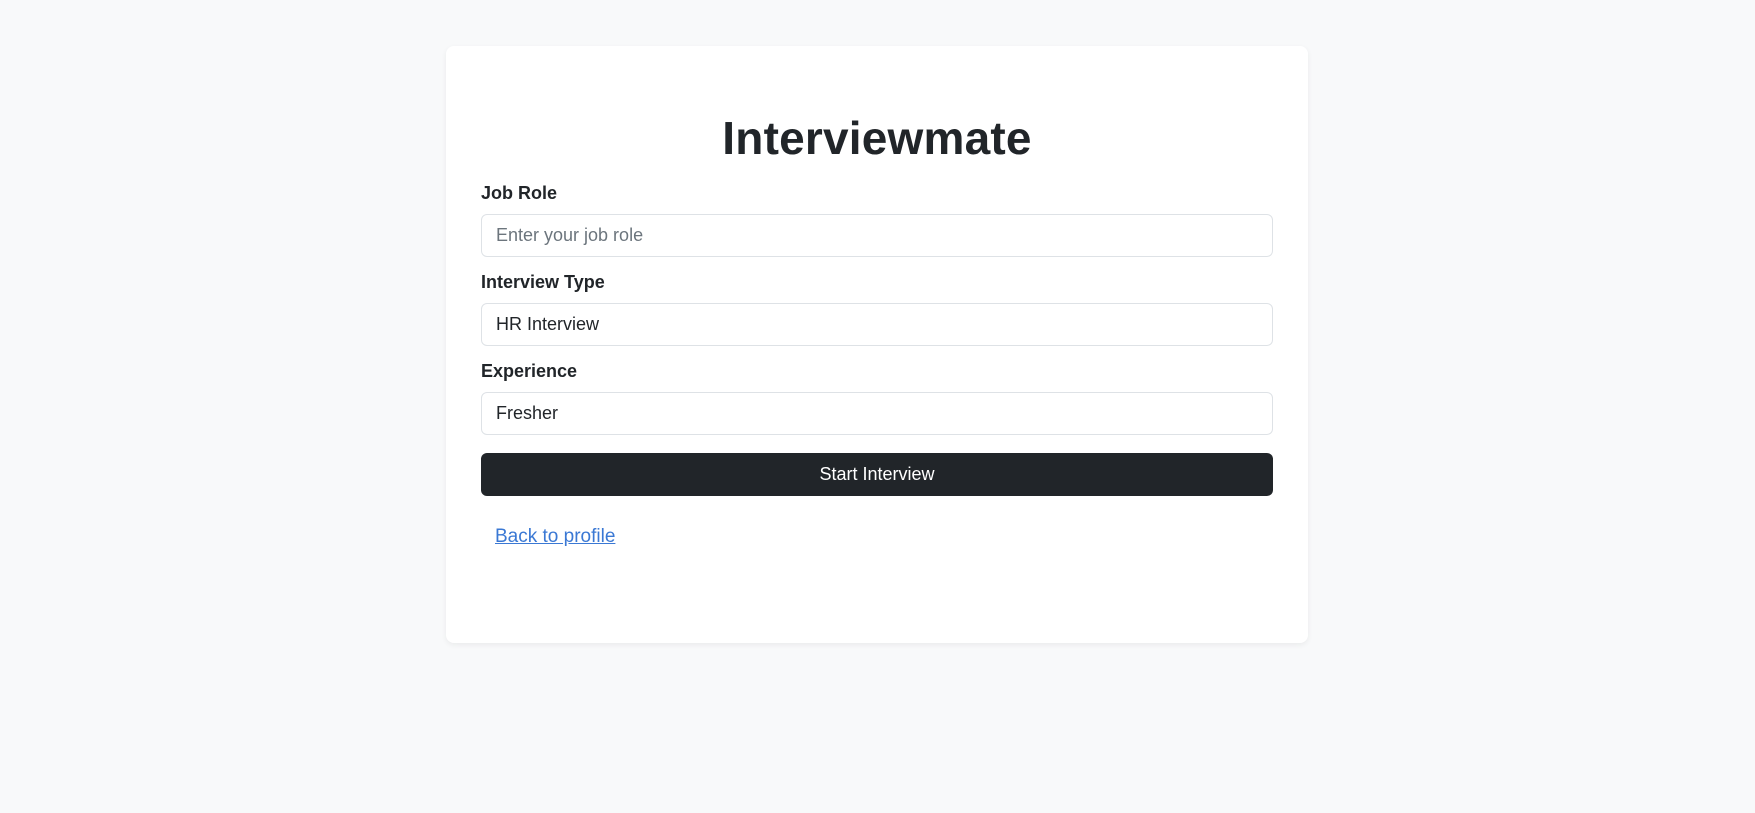 The image size is (1755, 813). What do you see at coordinates (877, 324) in the screenshot?
I see `interview-type-select: HR Interview` at bounding box center [877, 324].